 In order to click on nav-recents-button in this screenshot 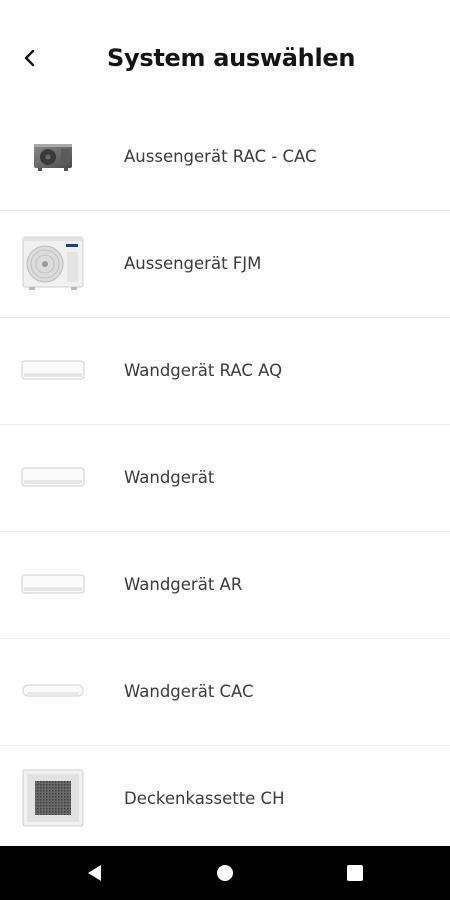, I will do `click(355, 873)`.